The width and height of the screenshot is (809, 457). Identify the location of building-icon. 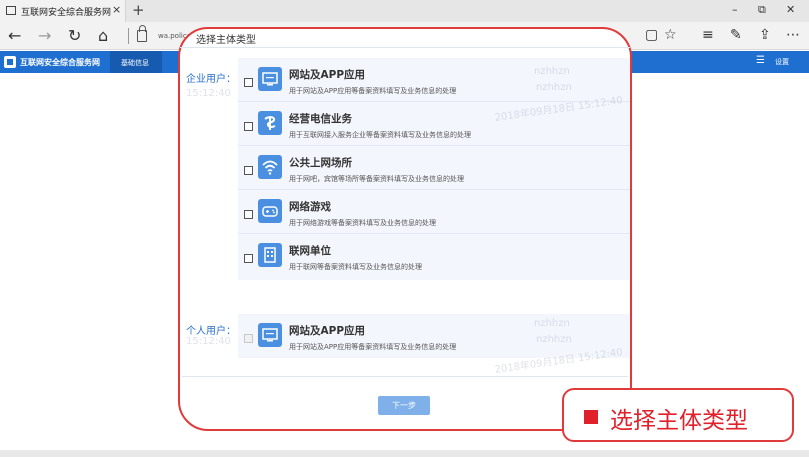
(270, 255).